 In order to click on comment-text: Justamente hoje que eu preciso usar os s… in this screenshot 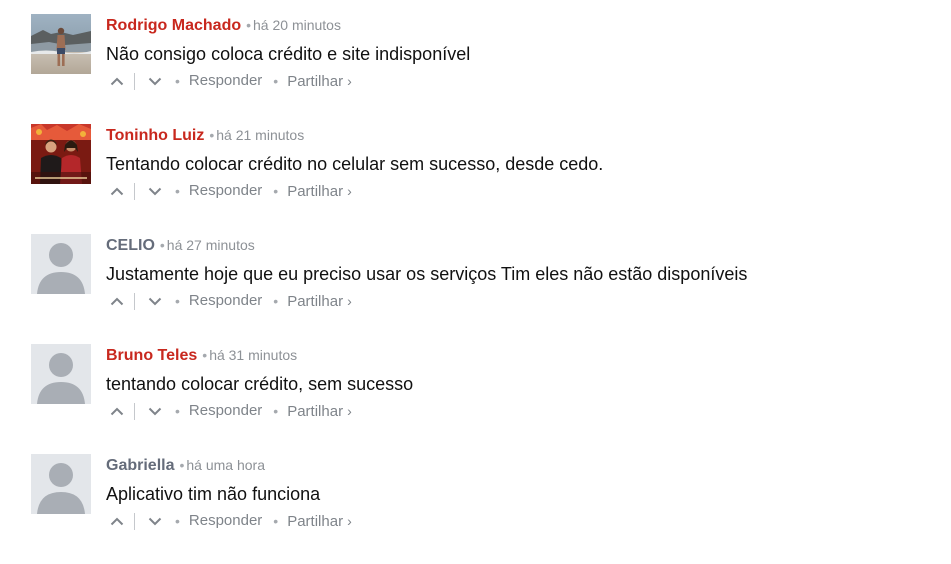, I will do `click(427, 274)`.